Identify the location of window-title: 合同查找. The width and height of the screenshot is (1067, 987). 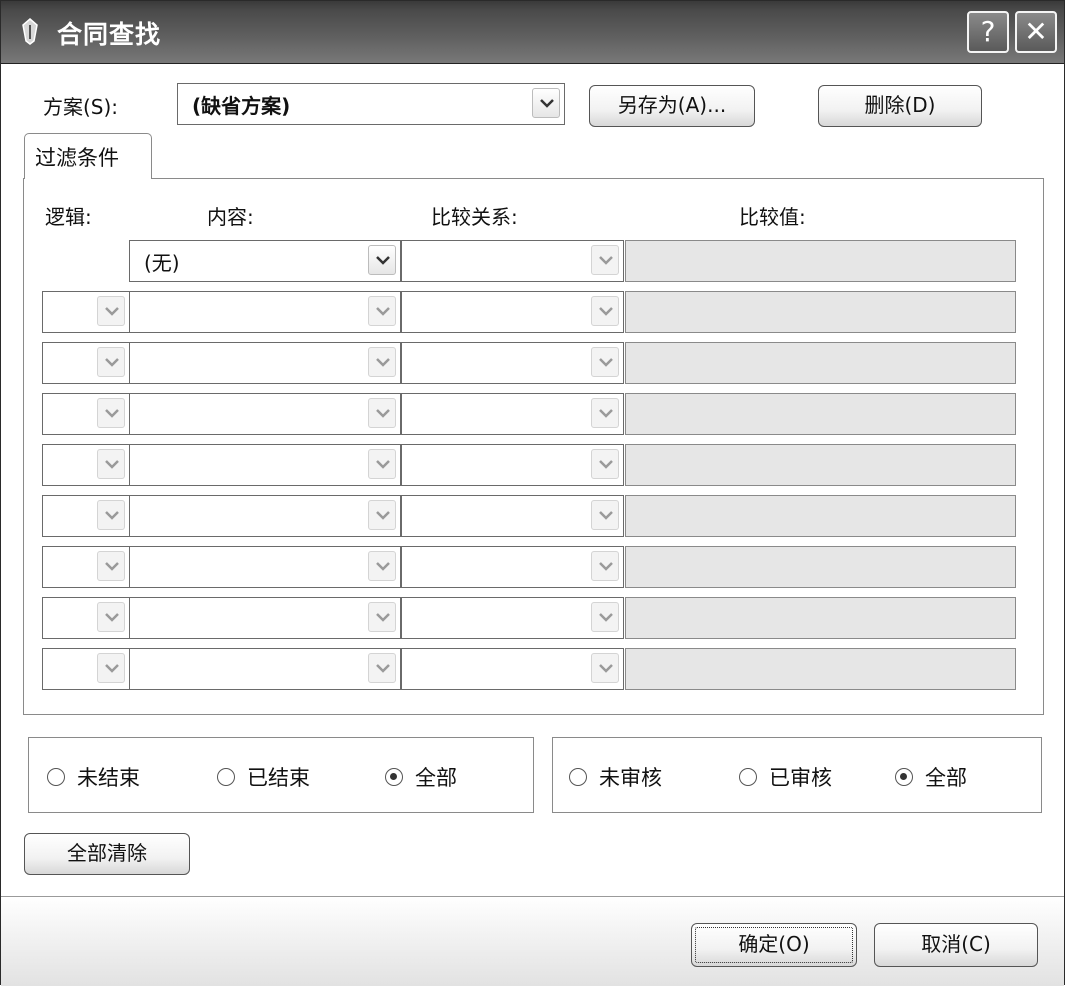
(109, 34).